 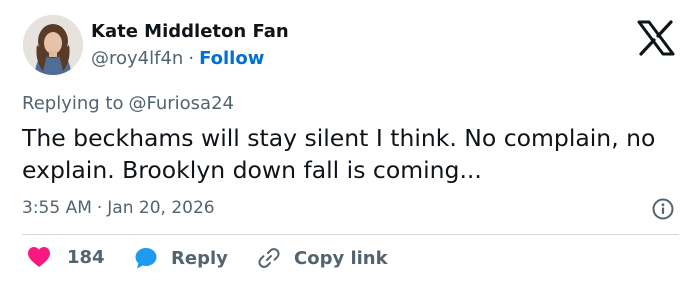 I want to click on handle-row: @roy4lf4n · Follow, so click(x=177, y=59).